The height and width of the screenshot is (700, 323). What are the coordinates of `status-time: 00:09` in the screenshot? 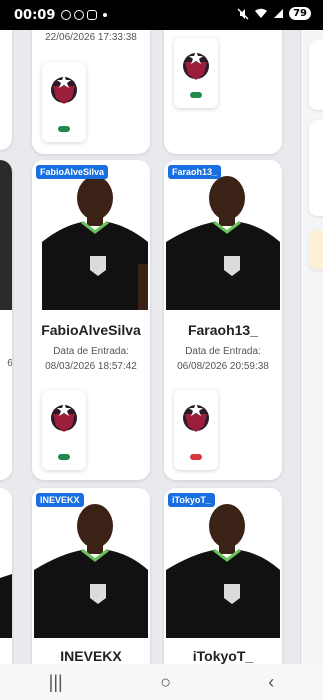 It's located at (35, 15).